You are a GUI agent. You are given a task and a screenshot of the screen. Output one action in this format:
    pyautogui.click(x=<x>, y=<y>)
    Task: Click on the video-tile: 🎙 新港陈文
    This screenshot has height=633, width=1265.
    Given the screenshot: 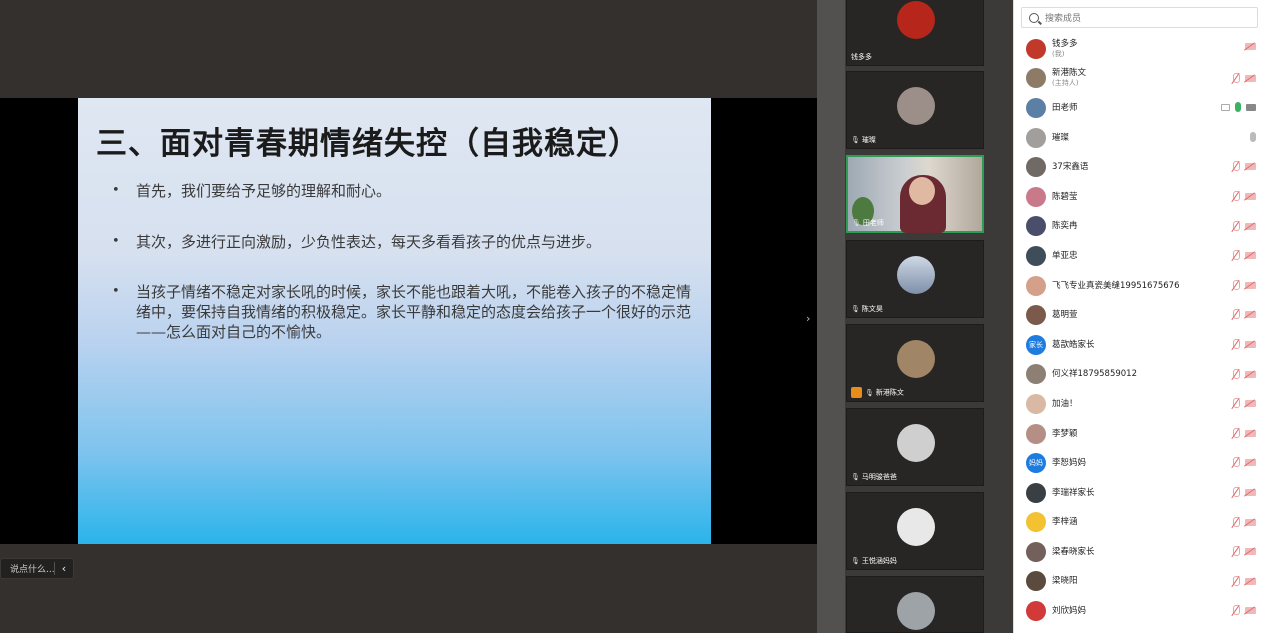 What is the action you would take?
    pyautogui.click(x=915, y=363)
    